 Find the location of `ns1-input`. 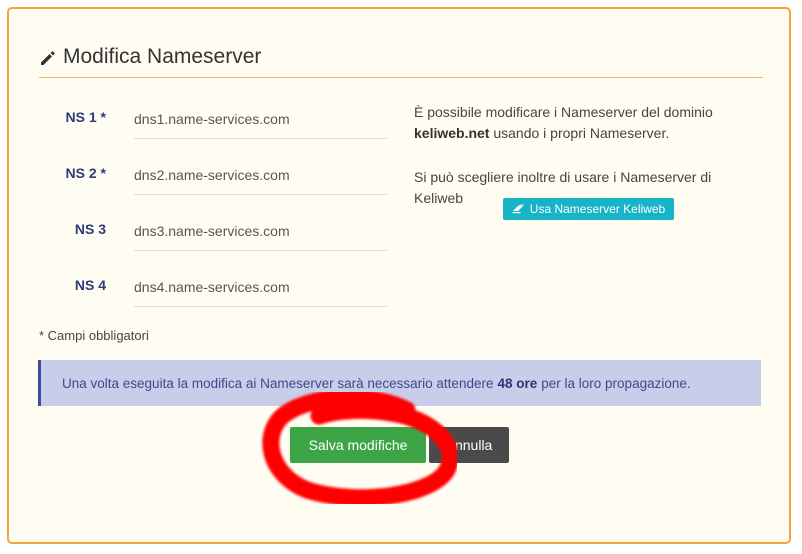

ns1-input is located at coordinates (260, 119).